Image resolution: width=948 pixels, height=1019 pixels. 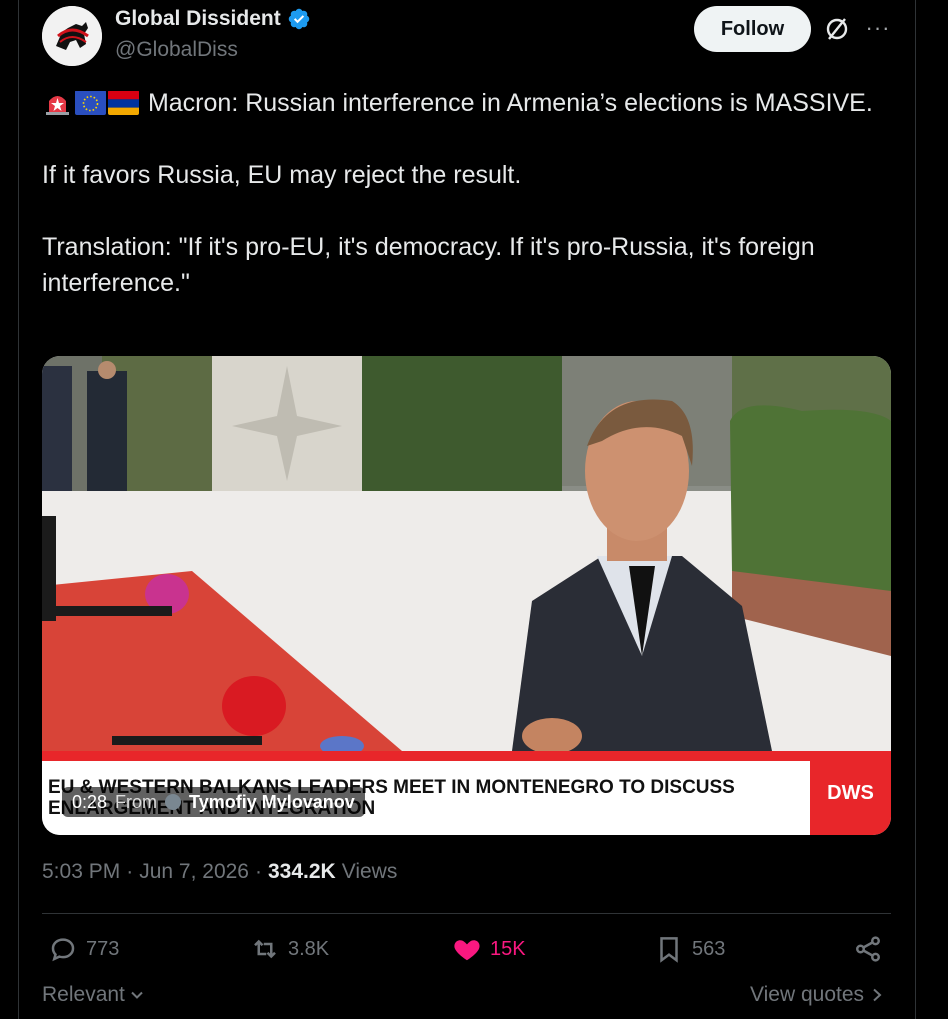 I want to click on author-name-row: Global Dissident, so click(x=213, y=19).